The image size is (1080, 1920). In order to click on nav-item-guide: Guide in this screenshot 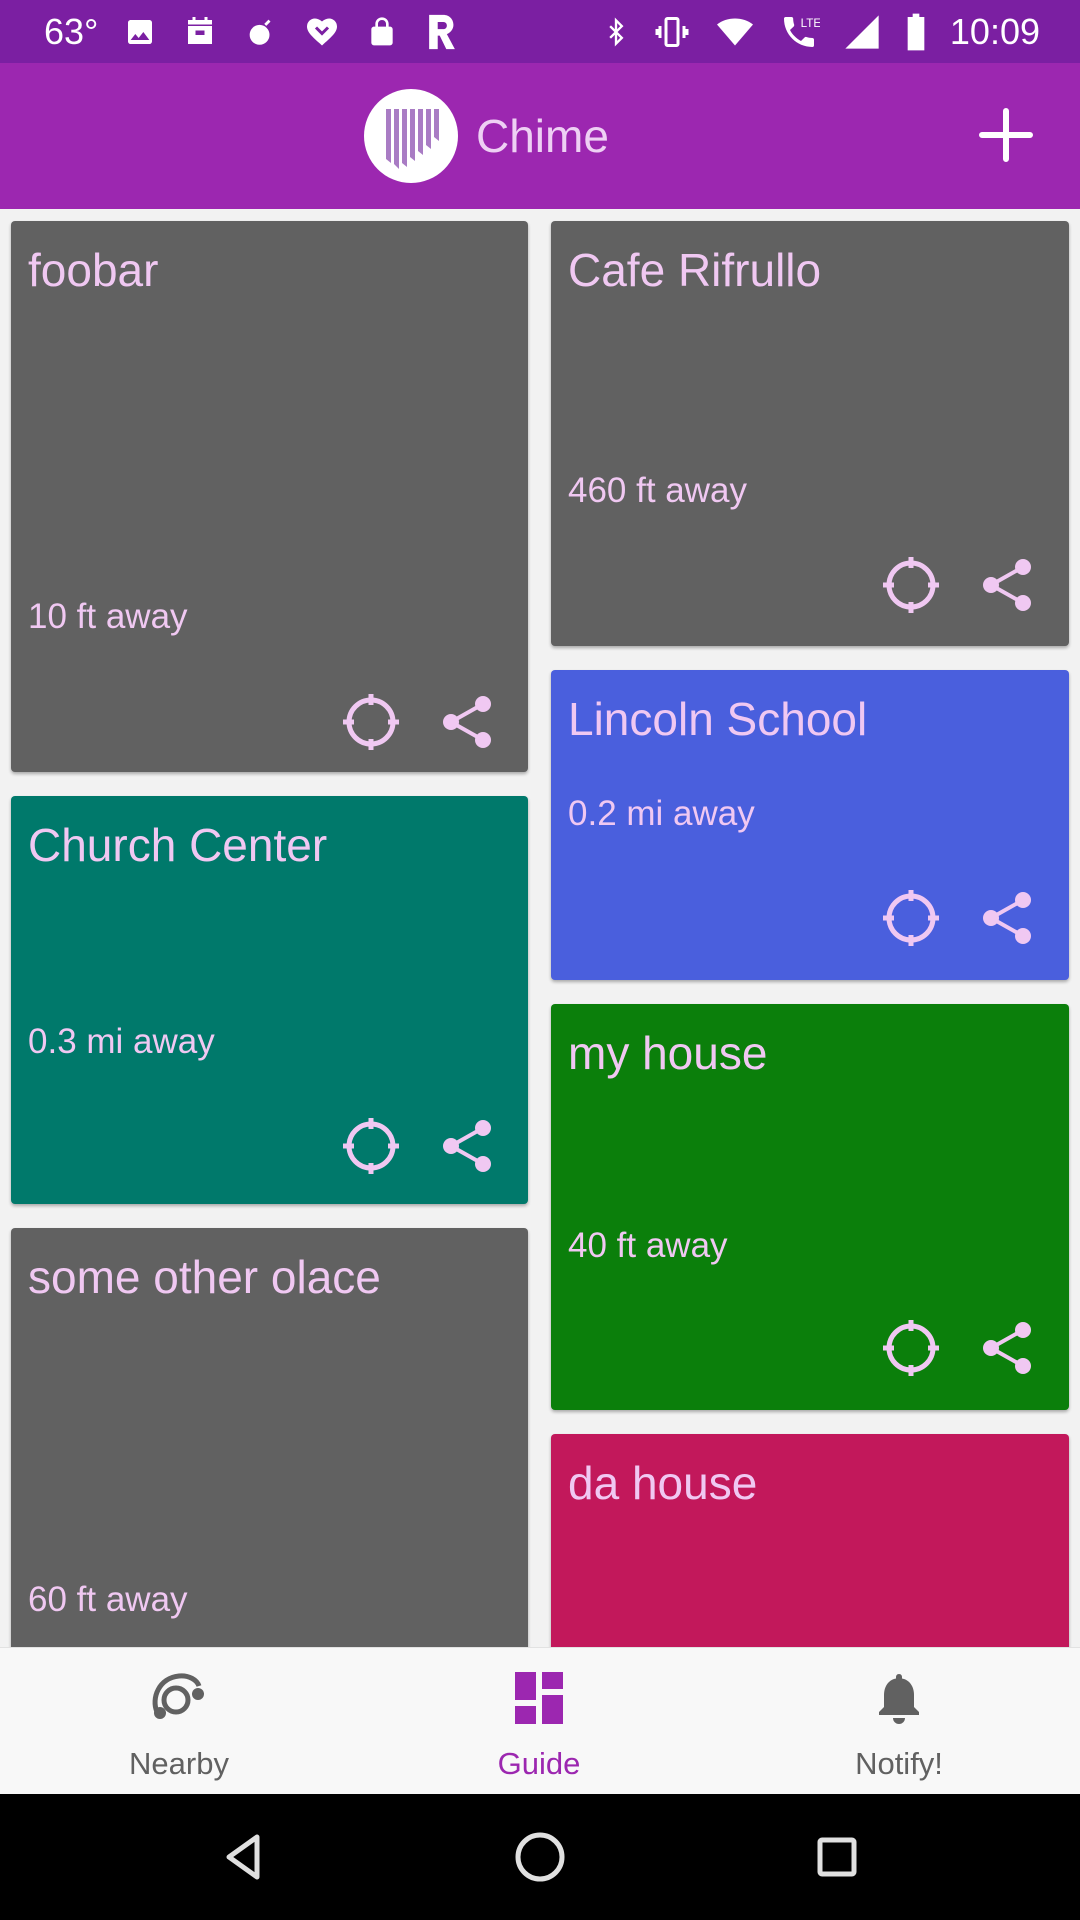, I will do `click(539, 1721)`.